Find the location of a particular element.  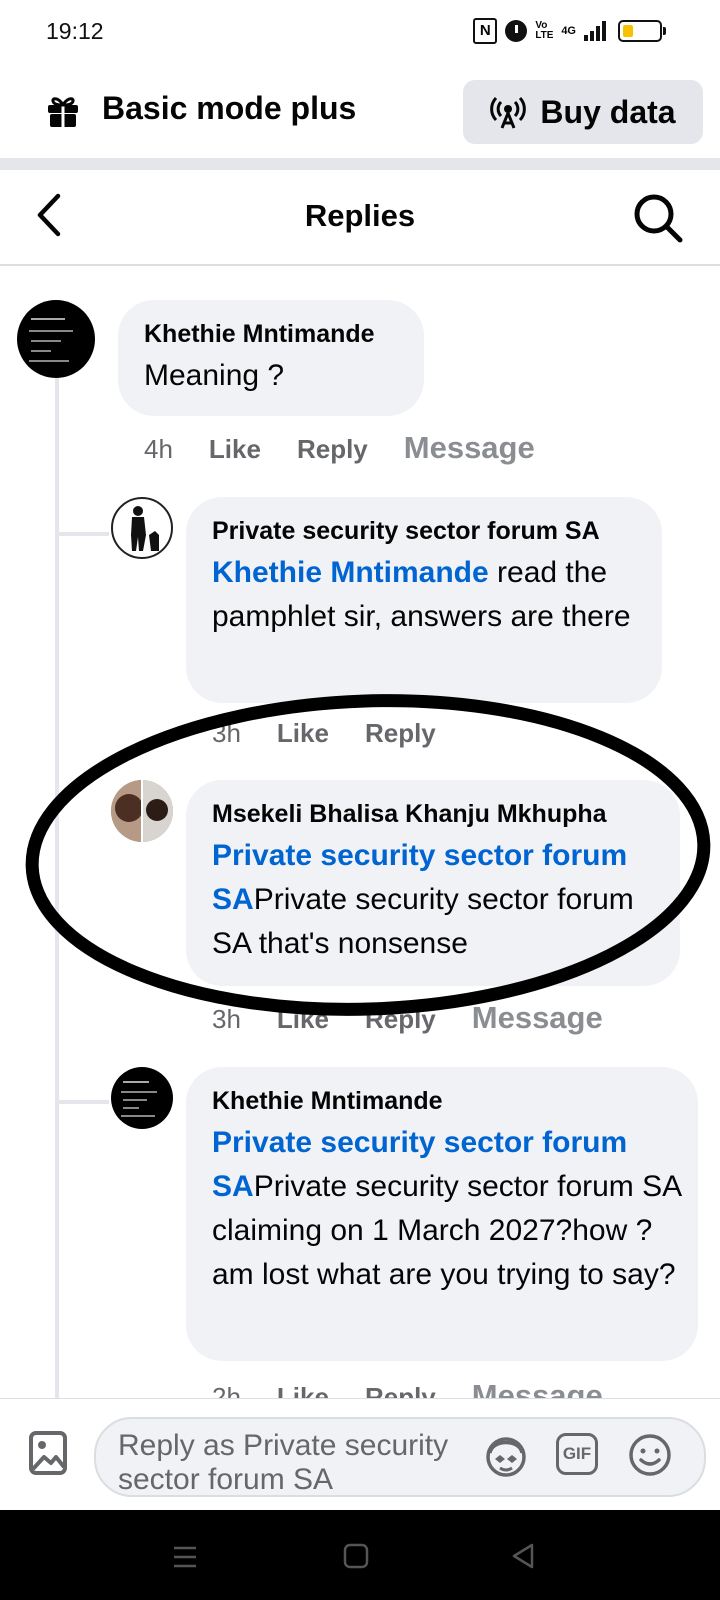

status-time: 19:12 is located at coordinates (75, 31).